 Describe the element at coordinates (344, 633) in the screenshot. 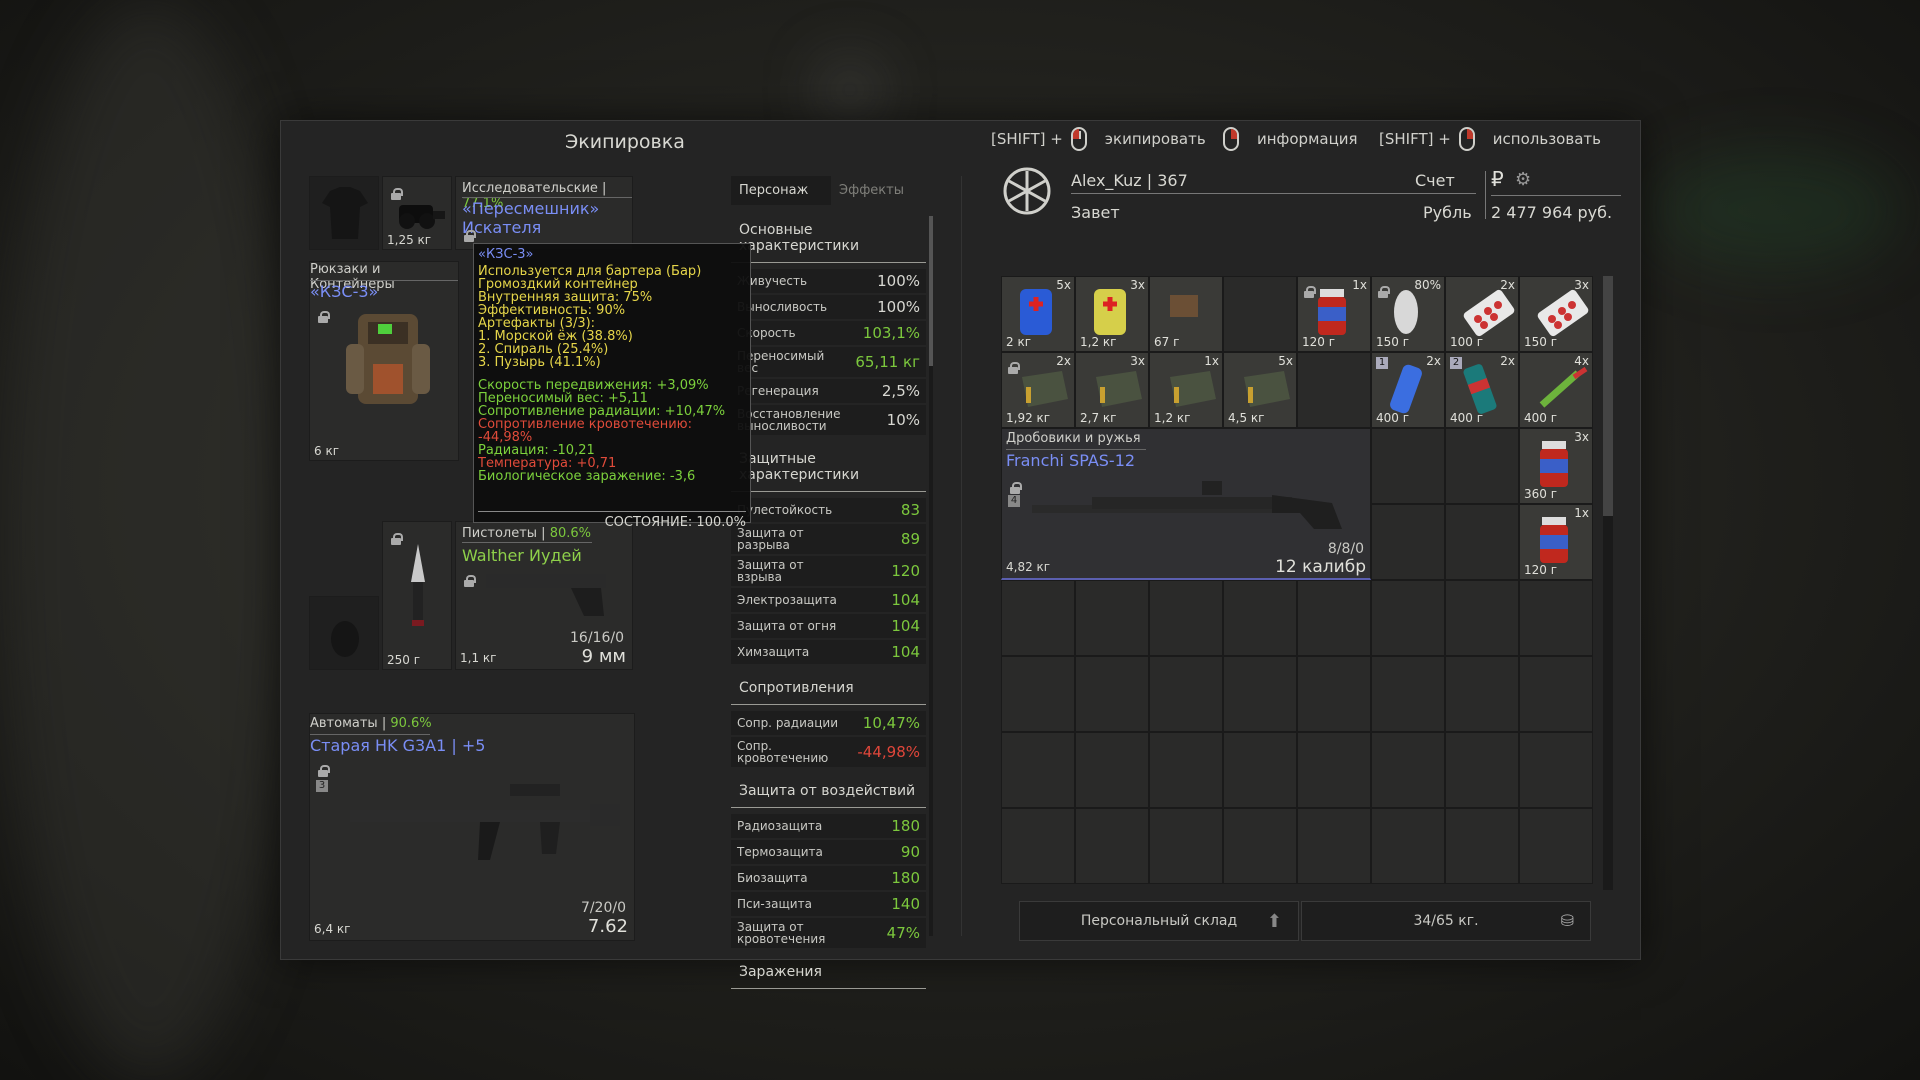

I see `artifact-slot` at that location.